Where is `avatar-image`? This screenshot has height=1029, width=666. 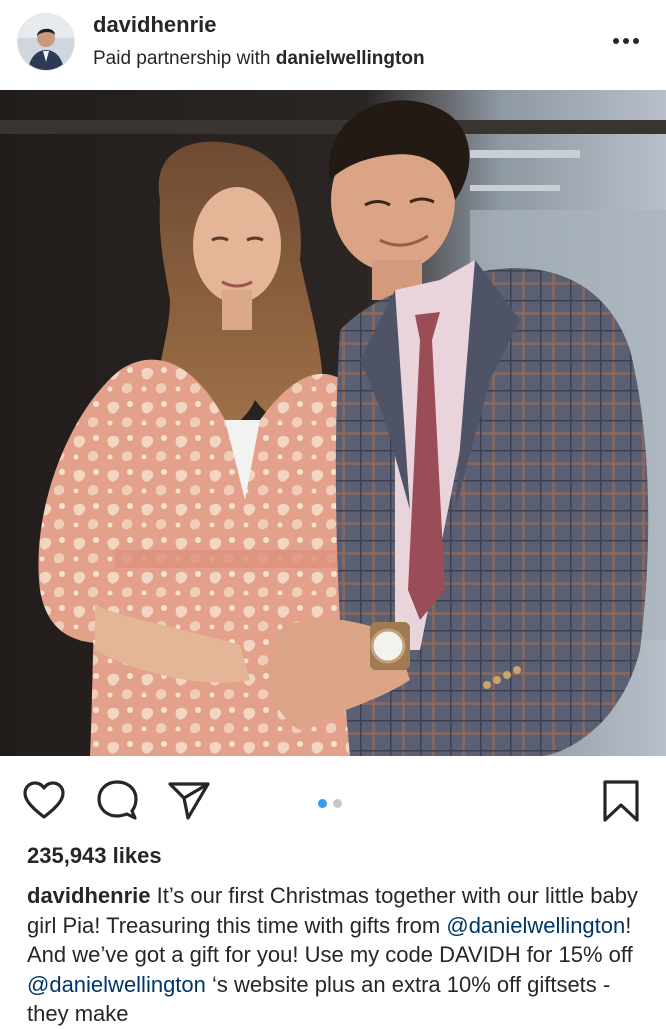
avatar-image is located at coordinates (46, 42).